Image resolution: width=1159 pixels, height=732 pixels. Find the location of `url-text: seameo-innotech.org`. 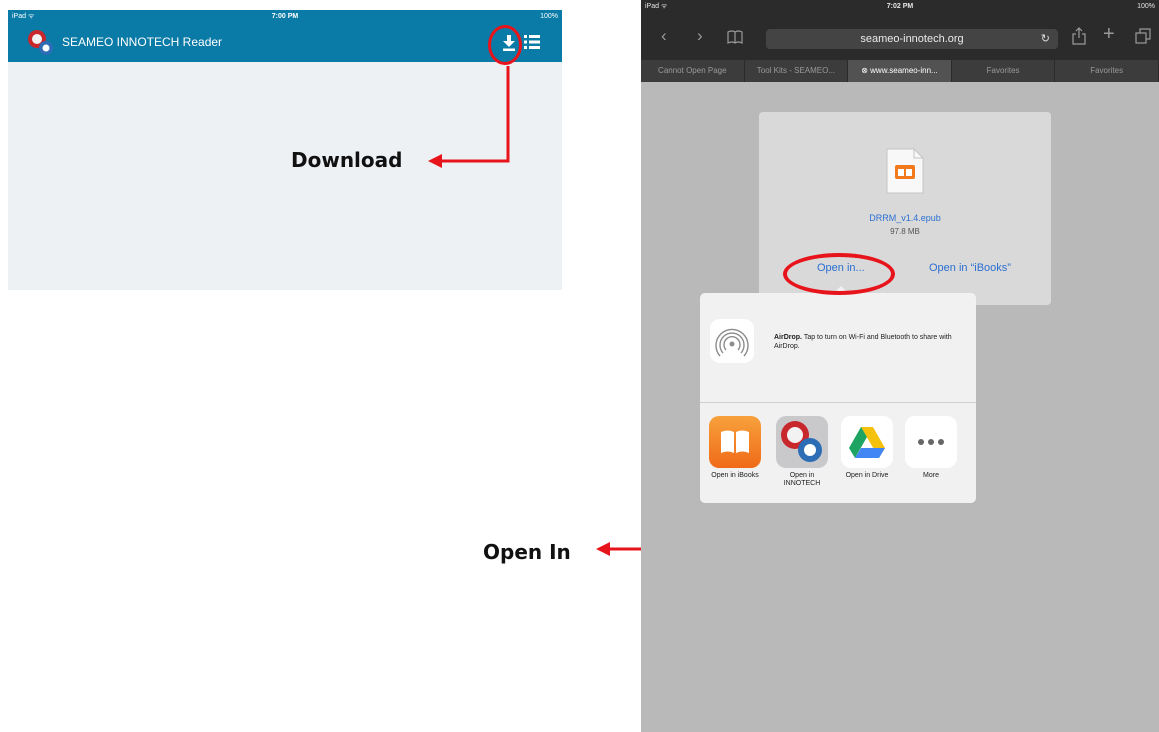

url-text: seameo-innotech.org is located at coordinates (912, 39).